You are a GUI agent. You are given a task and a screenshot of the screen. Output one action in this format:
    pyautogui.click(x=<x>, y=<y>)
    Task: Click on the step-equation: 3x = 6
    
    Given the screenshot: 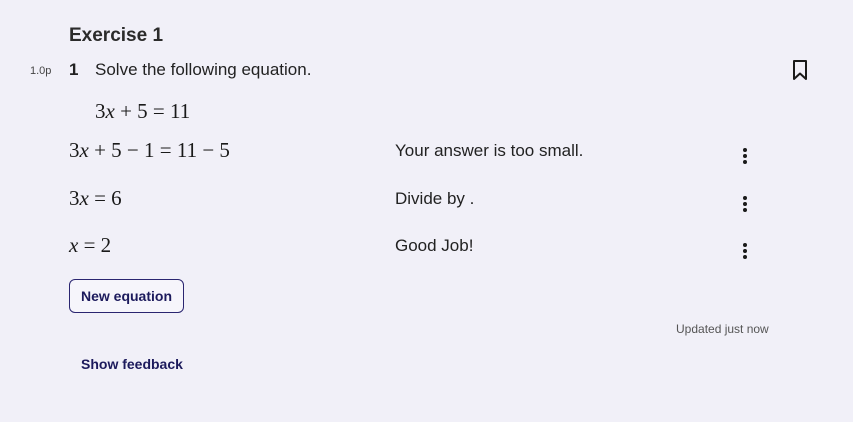 What is the action you would take?
    pyautogui.click(x=95, y=198)
    